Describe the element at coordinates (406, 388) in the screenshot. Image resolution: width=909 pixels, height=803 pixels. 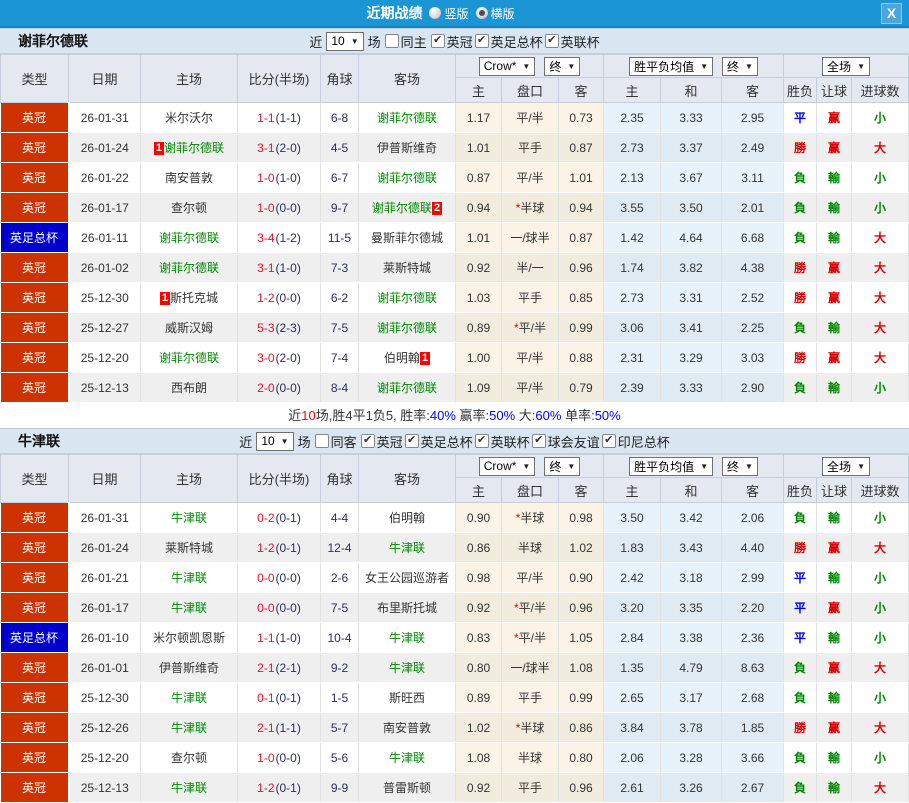
I see `away-team-name: 谢菲尔德联` at that location.